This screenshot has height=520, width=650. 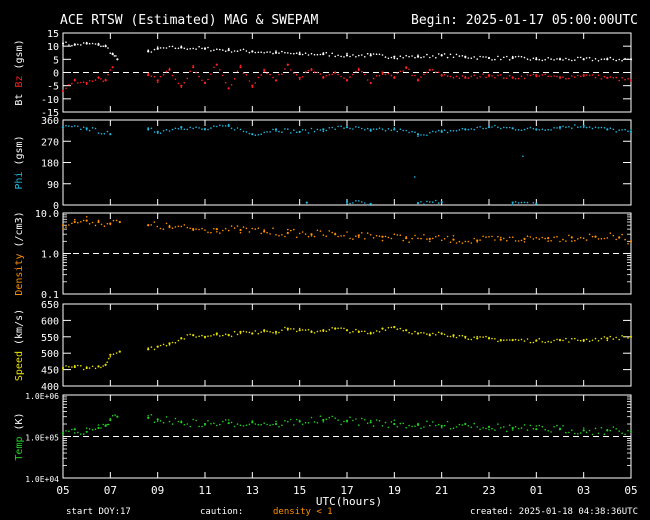 I want to click on series-temp, so click(x=347, y=425).